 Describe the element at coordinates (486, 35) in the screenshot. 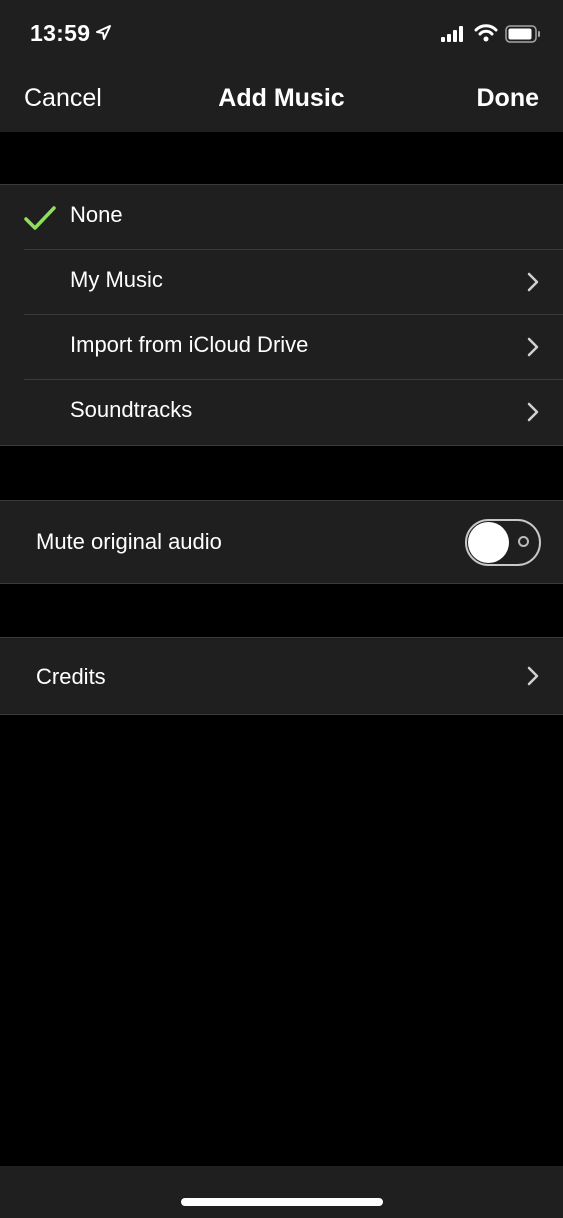

I see `wifi-icon` at that location.